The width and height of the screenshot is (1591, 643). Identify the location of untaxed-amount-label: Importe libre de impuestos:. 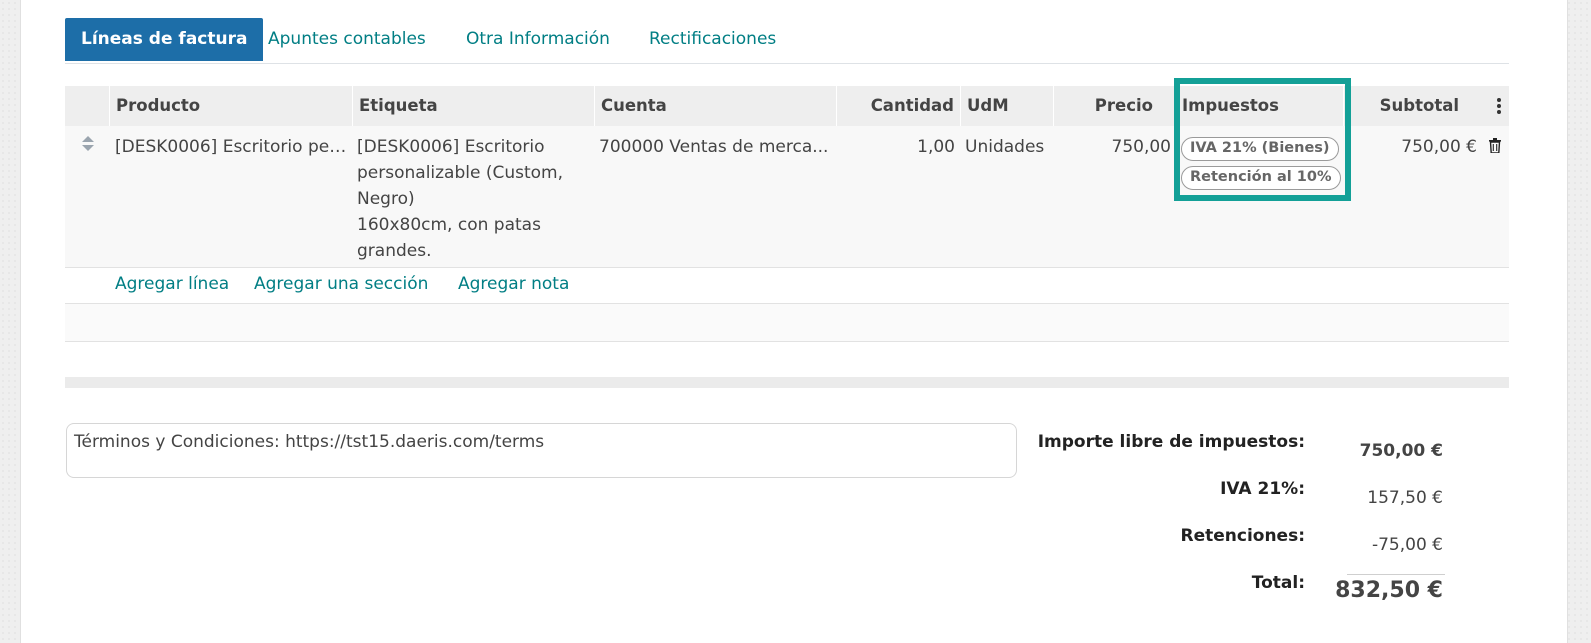
(1171, 442).